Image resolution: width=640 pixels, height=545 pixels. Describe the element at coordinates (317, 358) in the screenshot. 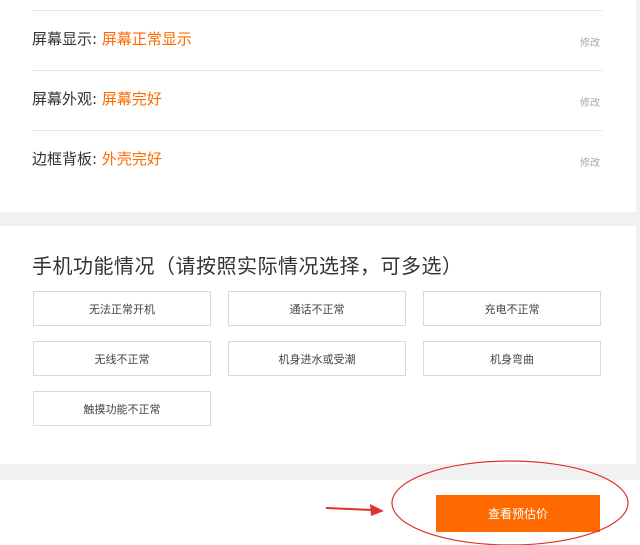

I see `option-water-damage: 机身进水或受潮` at that location.